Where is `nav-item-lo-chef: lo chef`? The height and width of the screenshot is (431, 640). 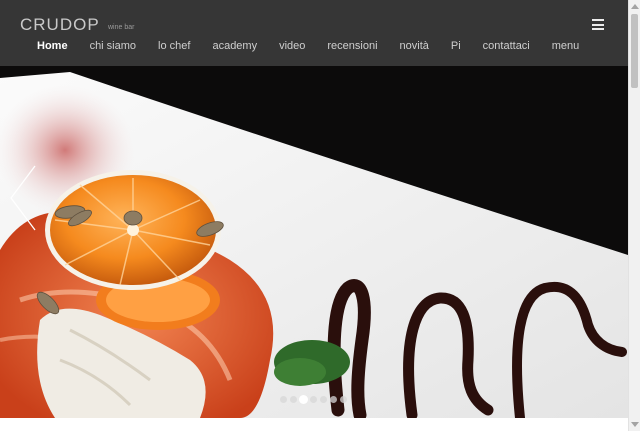 nav-item-lo-chef: lo chef is located at coordinates (174, 46).